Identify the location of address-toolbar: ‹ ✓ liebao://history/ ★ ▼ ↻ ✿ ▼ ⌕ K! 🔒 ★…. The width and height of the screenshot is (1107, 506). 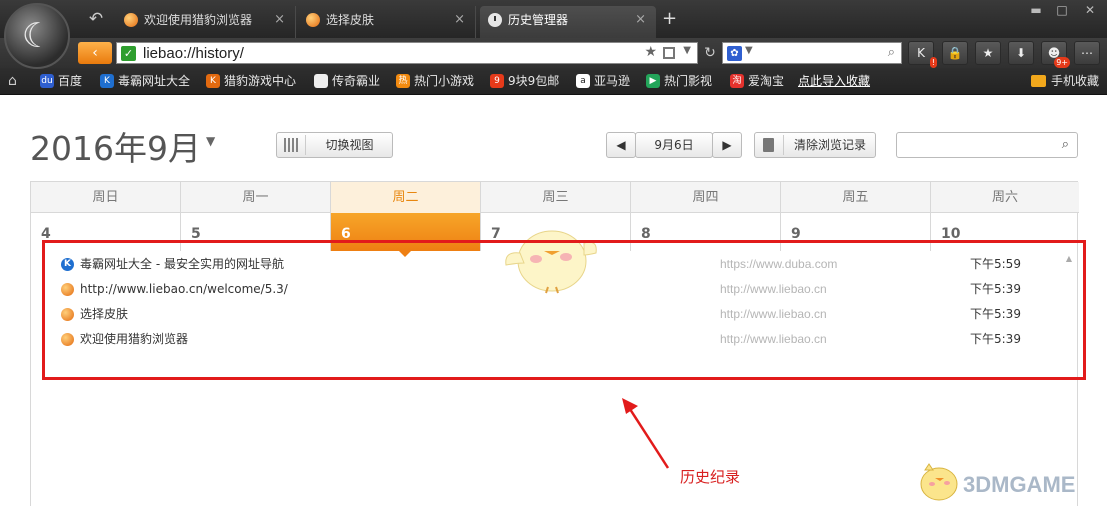
(553, 53).